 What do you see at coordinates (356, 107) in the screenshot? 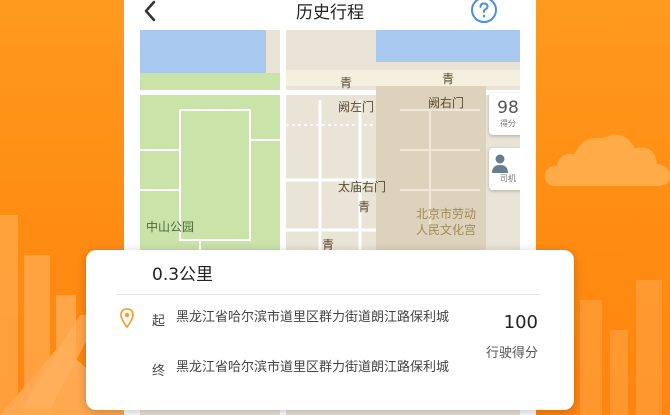
I see `map-label-que-zuo-men: 阙左门` at bounding box center [356, 107].